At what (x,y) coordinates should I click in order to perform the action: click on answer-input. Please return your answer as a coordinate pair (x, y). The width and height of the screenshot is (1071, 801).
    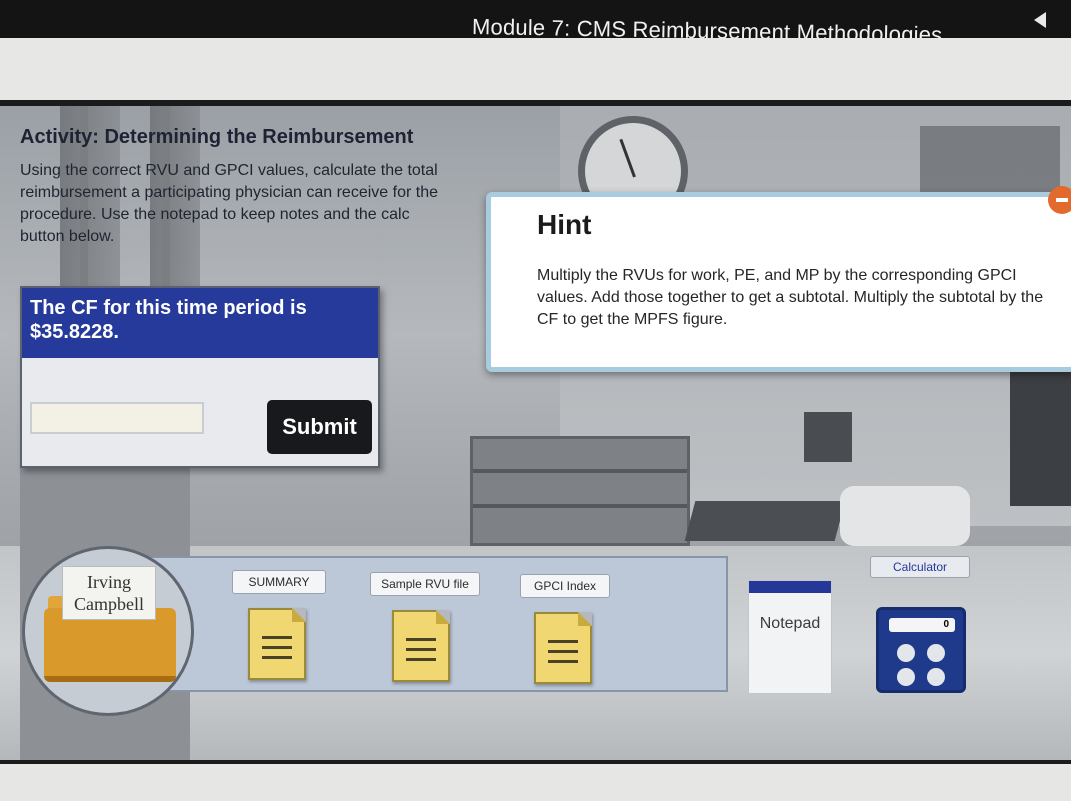
    Looking at the image, I should click on (117, 418).